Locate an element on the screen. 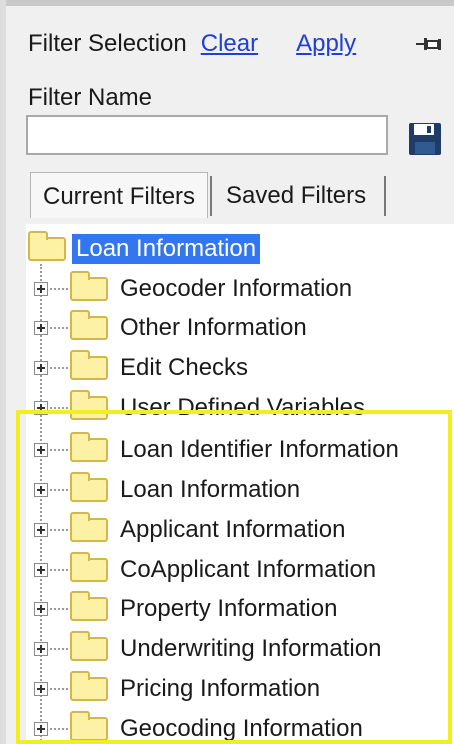  tree-node-geocoder-information: Geocoder Information is located at coordinates (193, 289).